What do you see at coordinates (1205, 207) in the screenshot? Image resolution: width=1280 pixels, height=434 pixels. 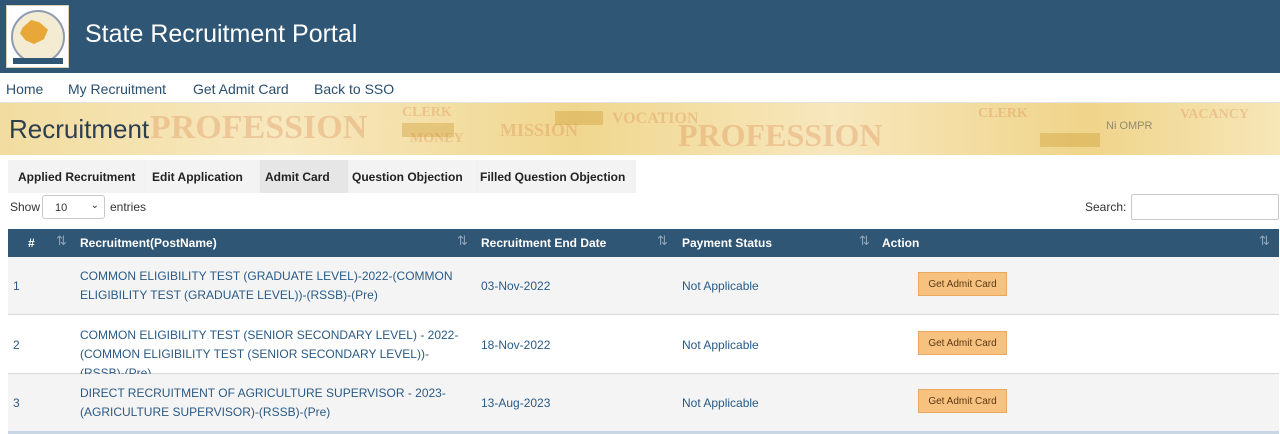 I see `search-input` at bounding box center [1205, 207].